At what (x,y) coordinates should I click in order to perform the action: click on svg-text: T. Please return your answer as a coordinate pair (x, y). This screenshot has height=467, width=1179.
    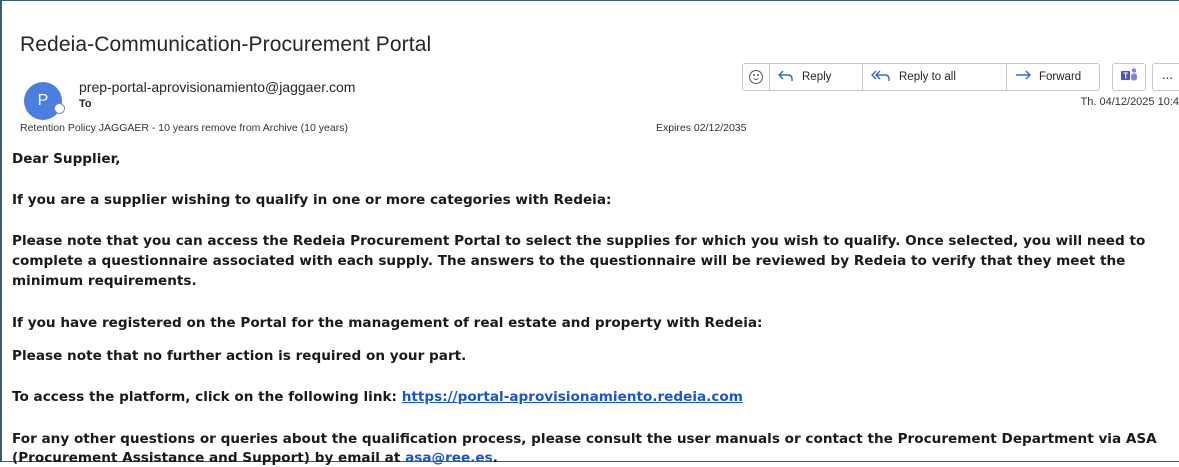
    Looking at the image, I should click on (1125, 76).